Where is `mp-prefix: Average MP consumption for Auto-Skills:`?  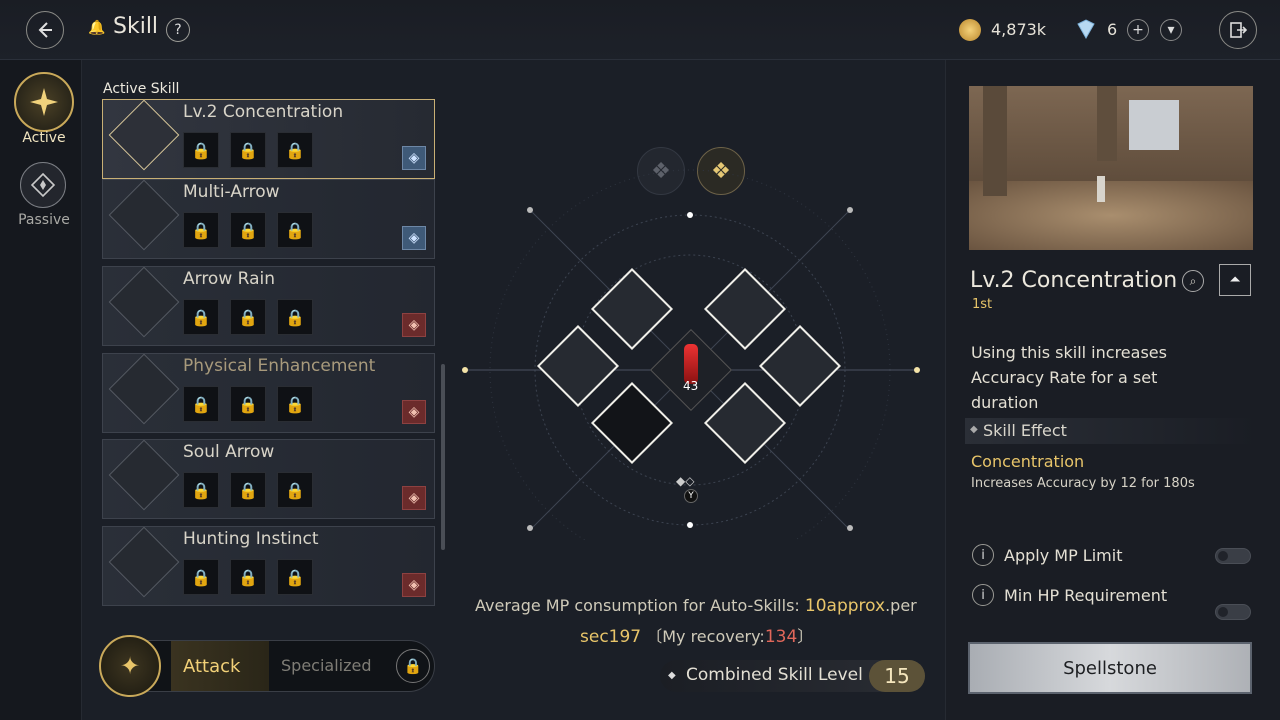 mp-prefix: Average MP consumption for Auto-Skills: is located at coordinates (637, 605).